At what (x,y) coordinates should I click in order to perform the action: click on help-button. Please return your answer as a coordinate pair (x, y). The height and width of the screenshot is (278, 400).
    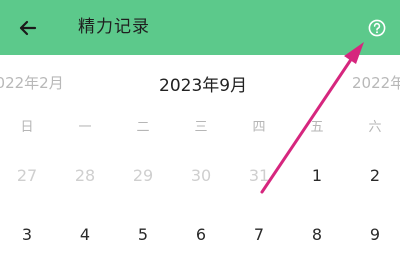
    Looking at the image, I should click on (377, 28).